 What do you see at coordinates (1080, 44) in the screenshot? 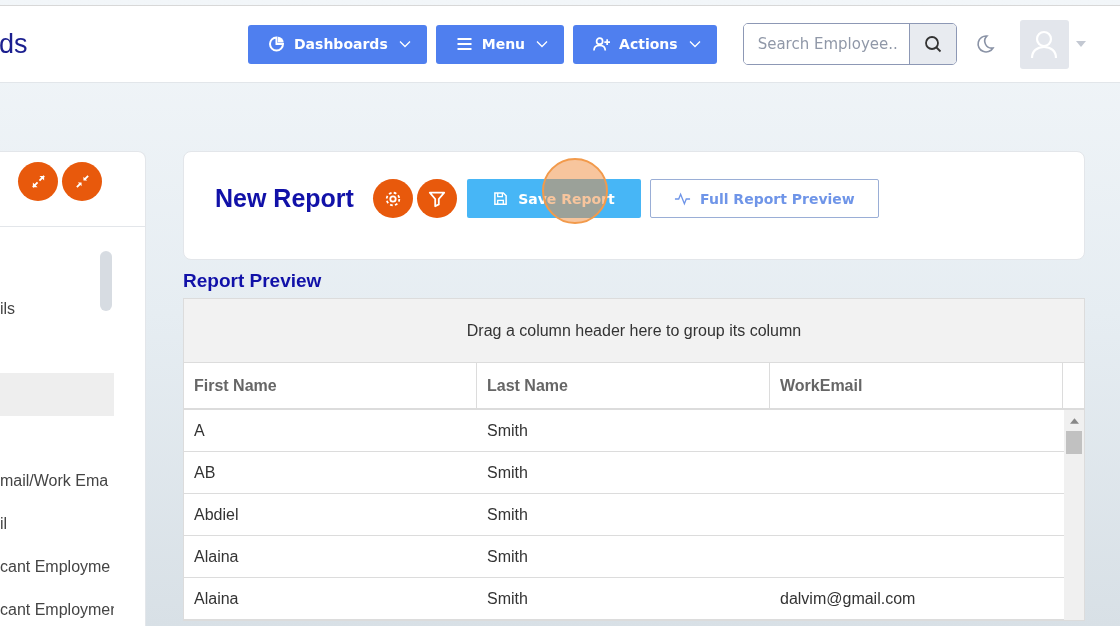
I see `caret-icon` at bounding box center [1080, 44].